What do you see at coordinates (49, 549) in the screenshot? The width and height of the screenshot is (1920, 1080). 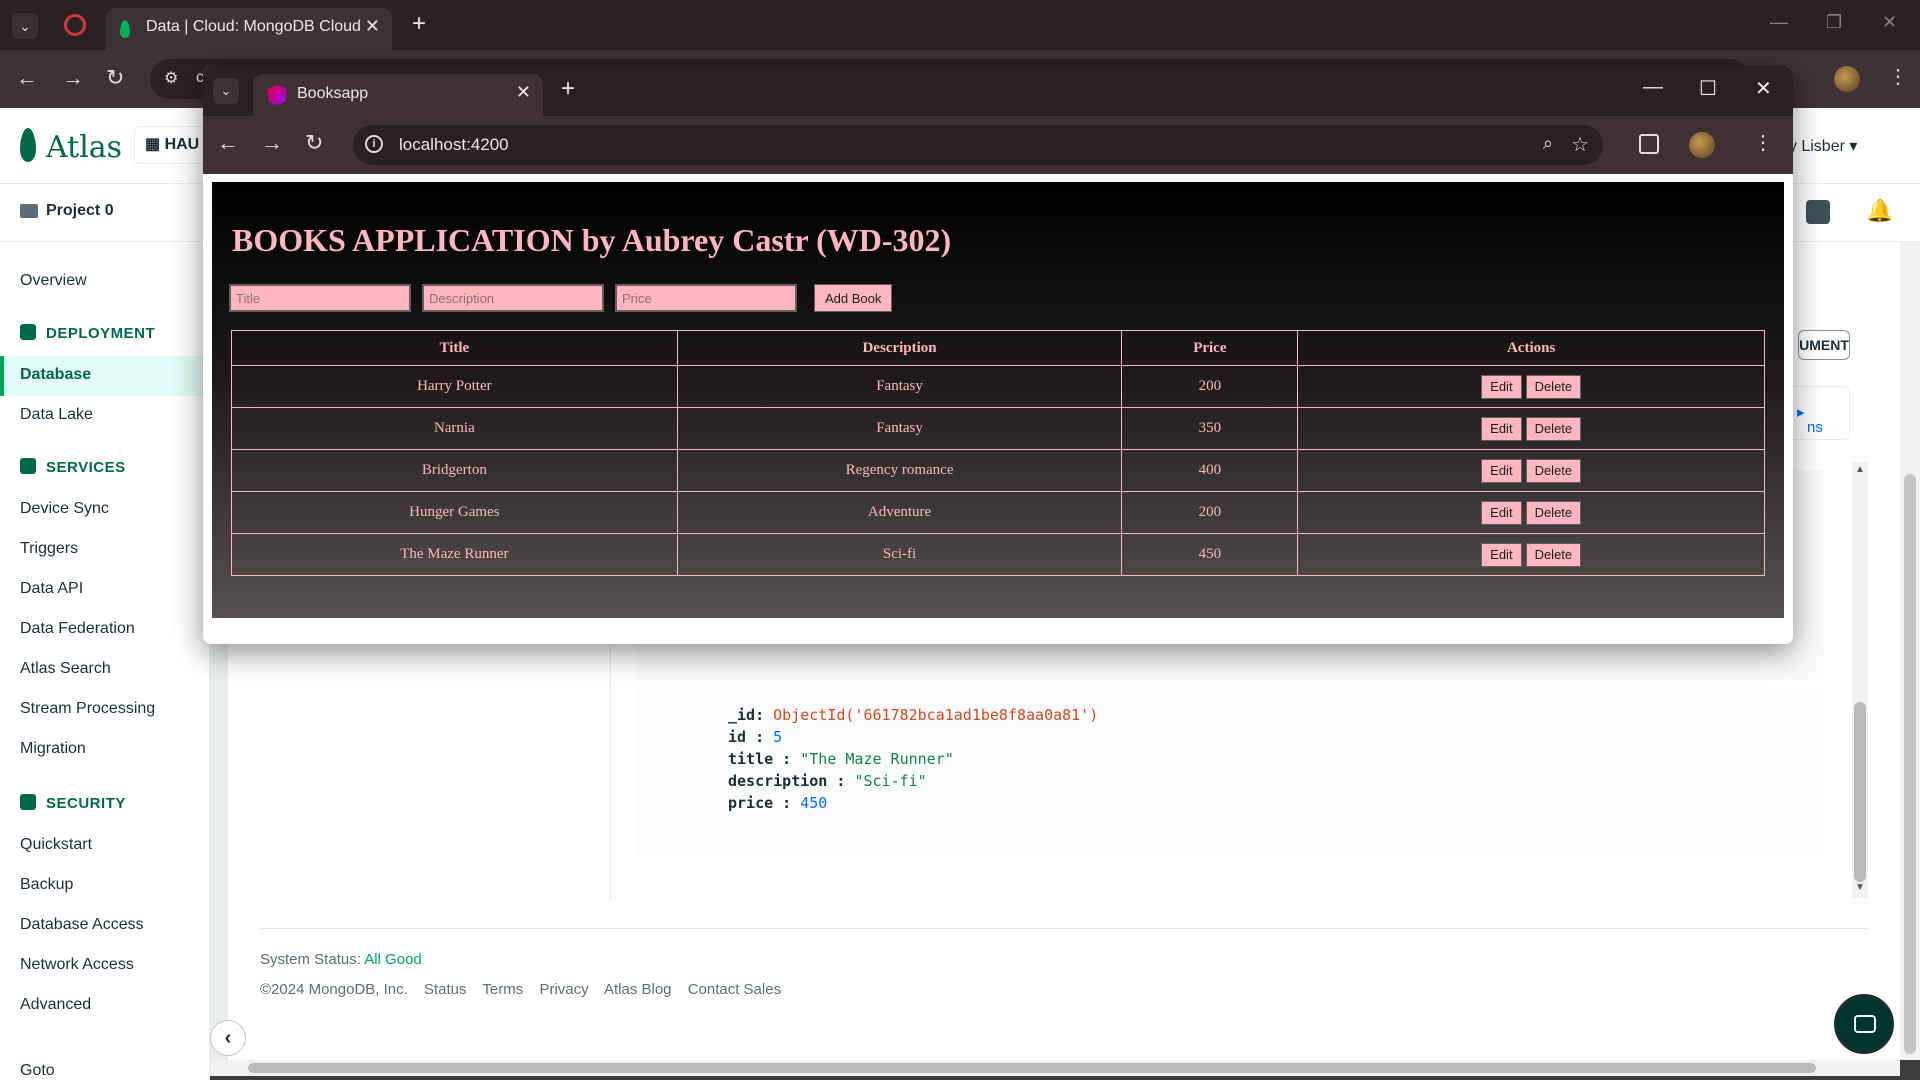 I see `sidebar-item-triggers: Triggers` at bounding box center [49, 549].